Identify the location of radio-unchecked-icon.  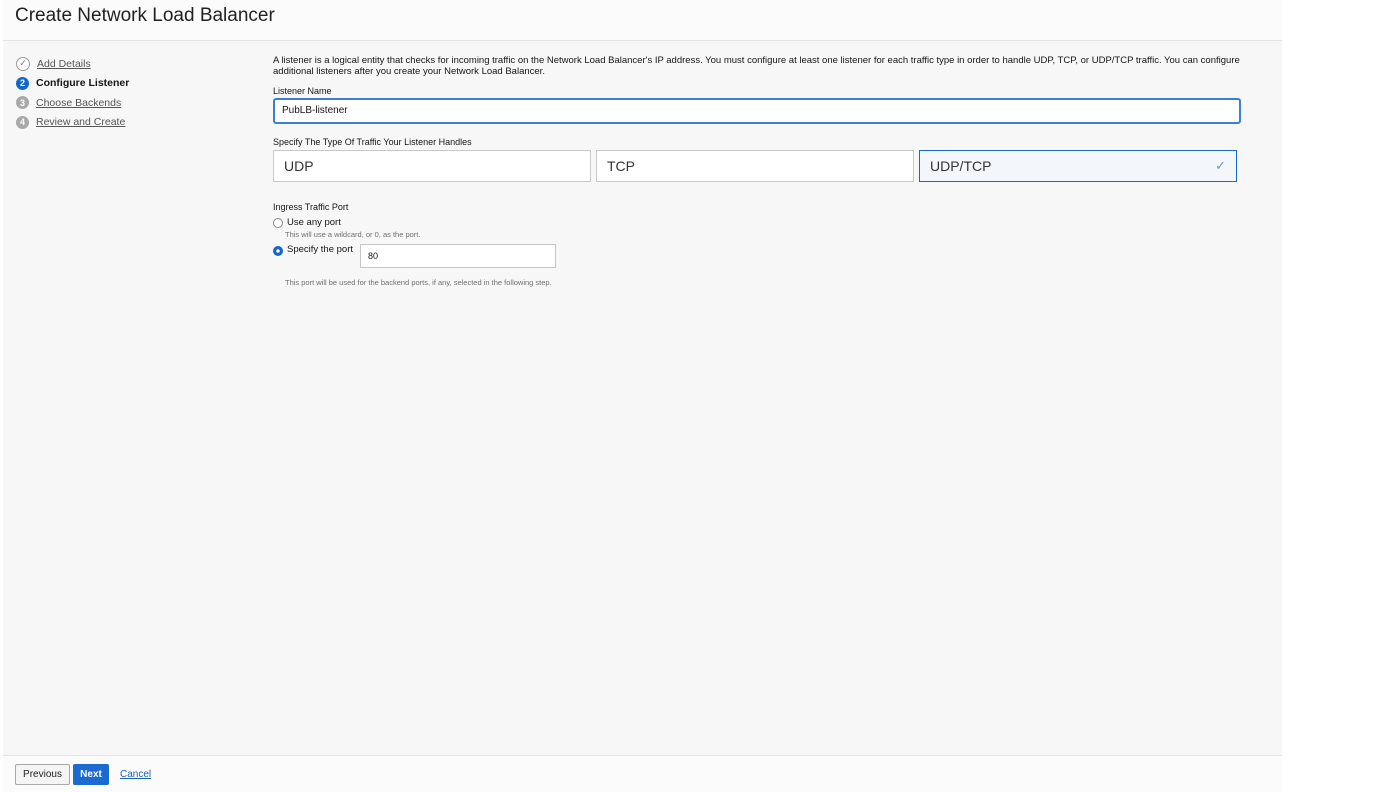
(278, 222).